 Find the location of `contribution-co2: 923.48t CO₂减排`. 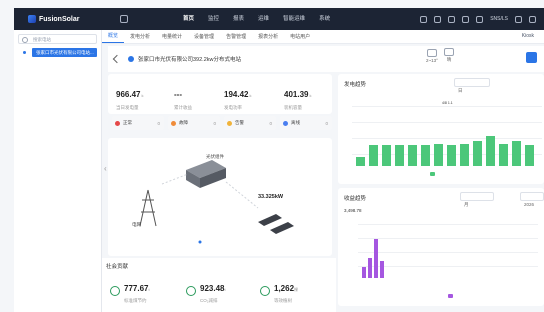

contribution-co2: 923.48t CO₂减排 is located at coordinates (206, 291).